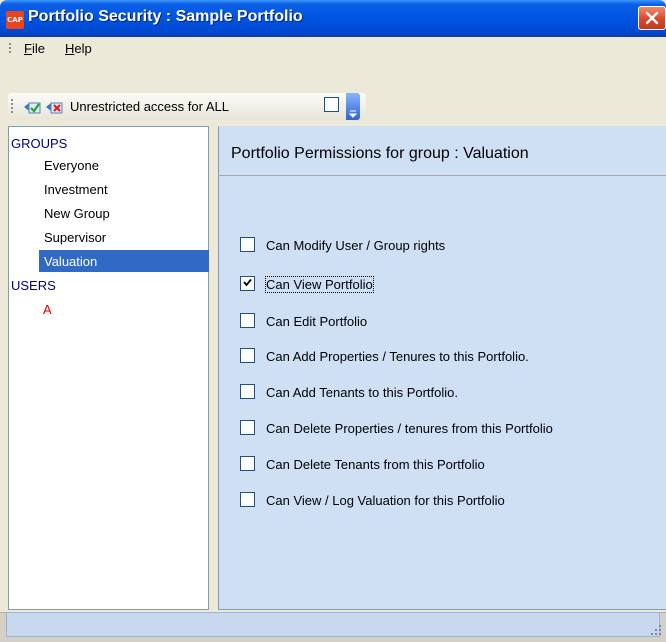  Describe the element at coordinates (247, 355) in the screenshot. I see `perm-checkbox-add-properties` at that location.